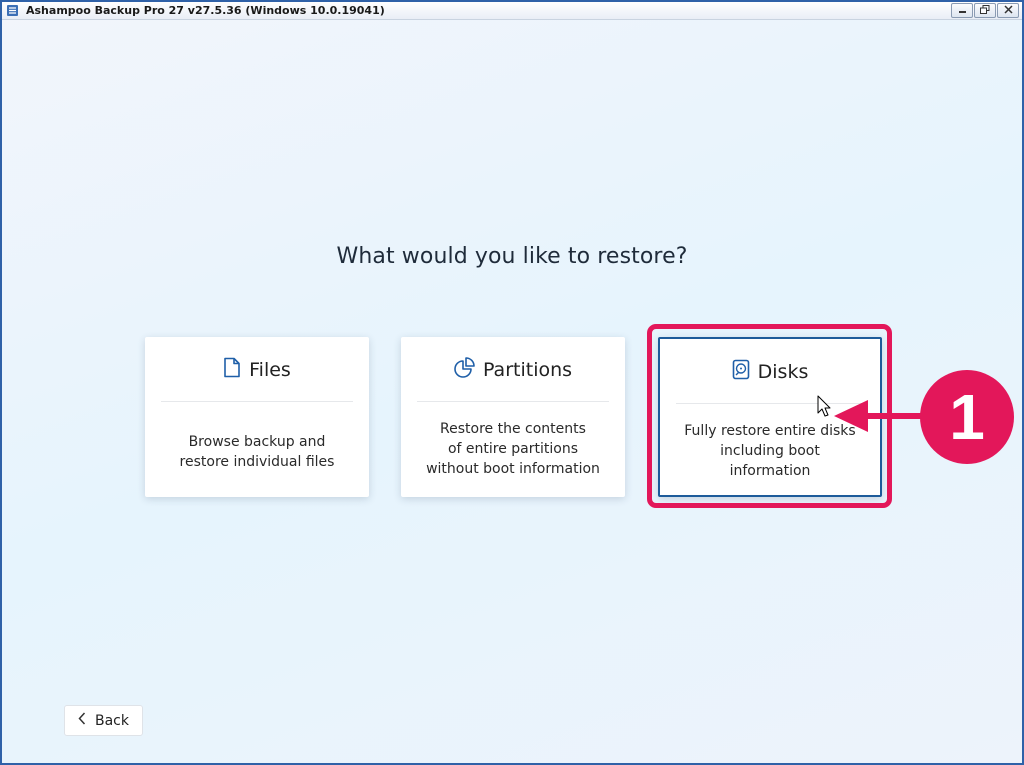 This screenshot has width=1024, height=765. I want to click on restore-button, so click(985, 10).